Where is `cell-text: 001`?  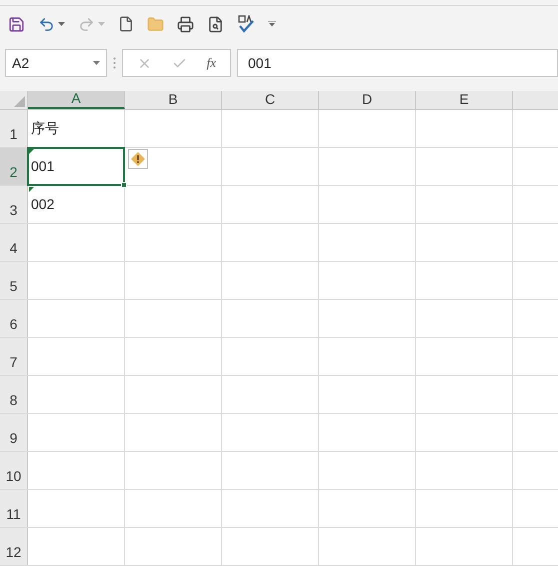 cell-text: 001 is located at coordinates (42, 166).